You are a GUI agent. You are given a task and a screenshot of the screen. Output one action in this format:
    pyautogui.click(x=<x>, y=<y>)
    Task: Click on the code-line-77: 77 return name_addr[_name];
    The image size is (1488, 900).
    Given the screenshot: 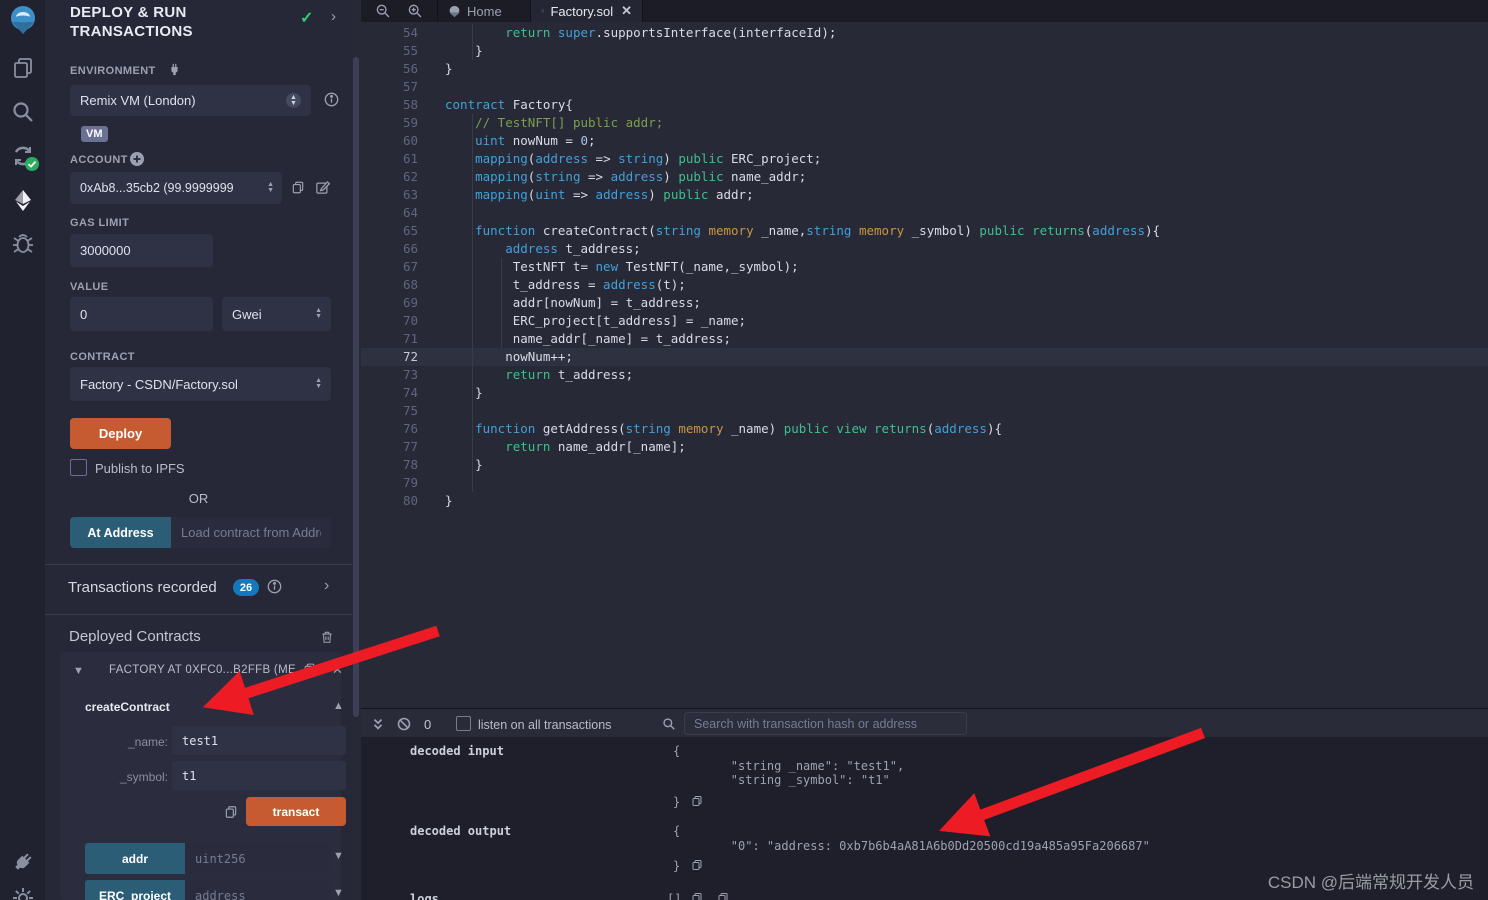 What is the action you would take?
    pyautogui.click(x=544, y=446)
    